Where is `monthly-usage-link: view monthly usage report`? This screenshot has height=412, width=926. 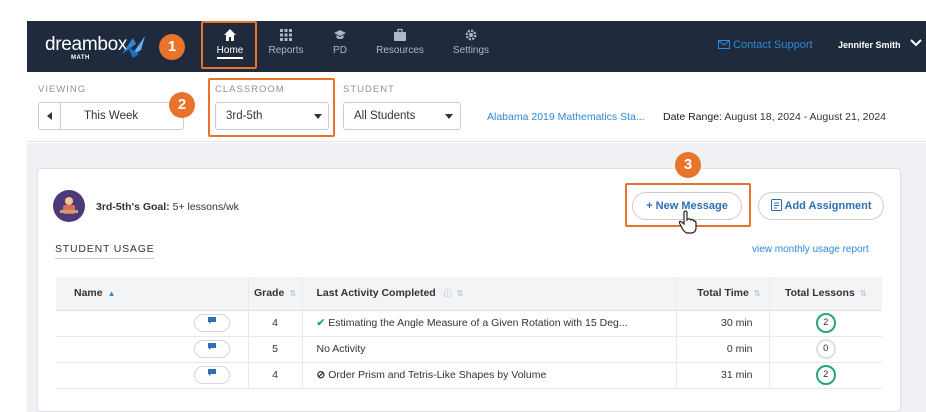
monthly-usage-link: view monthly usage report is located at coordinates (810, 249).